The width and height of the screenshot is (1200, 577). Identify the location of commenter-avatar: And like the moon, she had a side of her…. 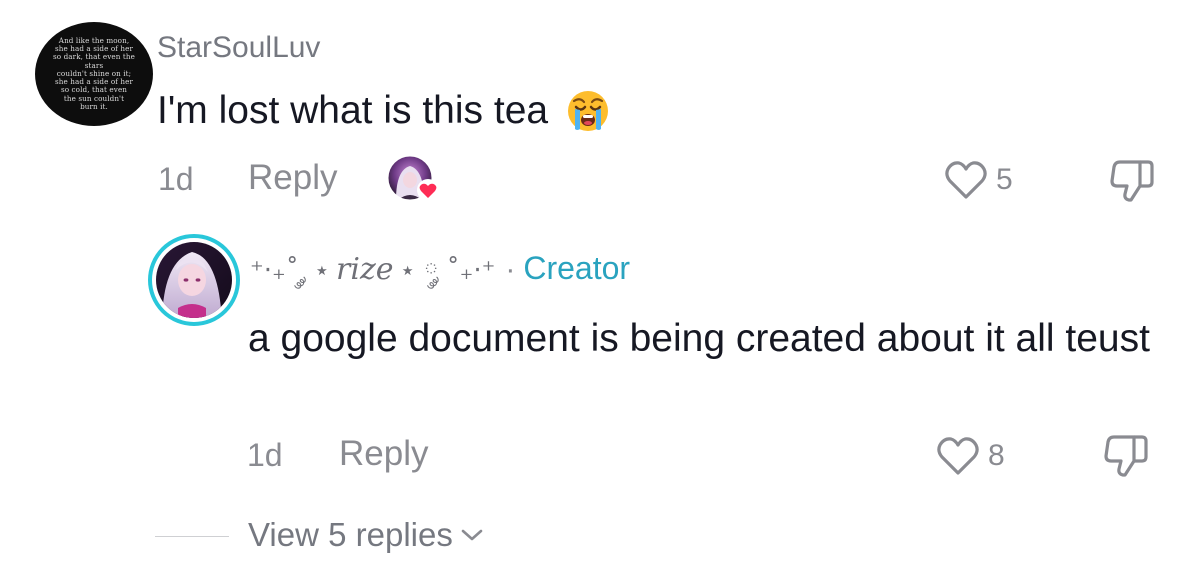
(94, 74).